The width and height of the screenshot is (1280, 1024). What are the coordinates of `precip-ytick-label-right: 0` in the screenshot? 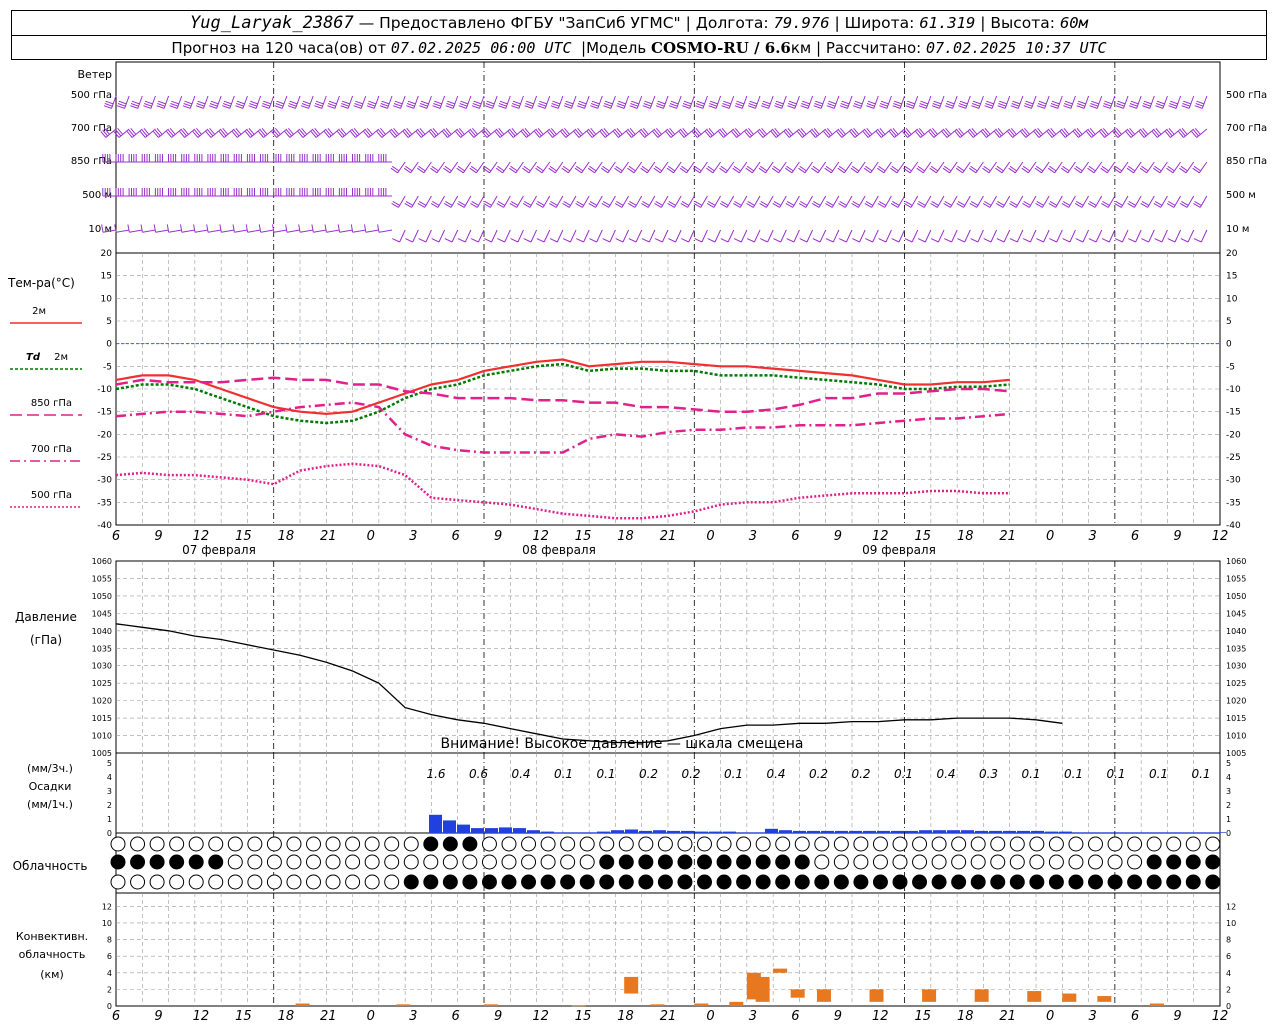 It's located at (1228, 833).